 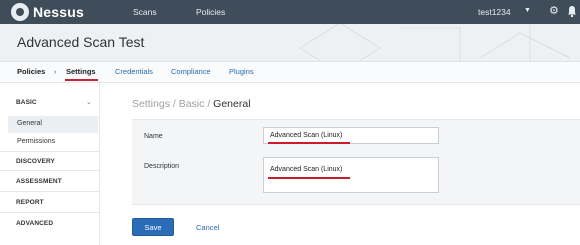 I want to click on sidebar-section-basic: BASIC ⌄, so click(x=50, y=103).